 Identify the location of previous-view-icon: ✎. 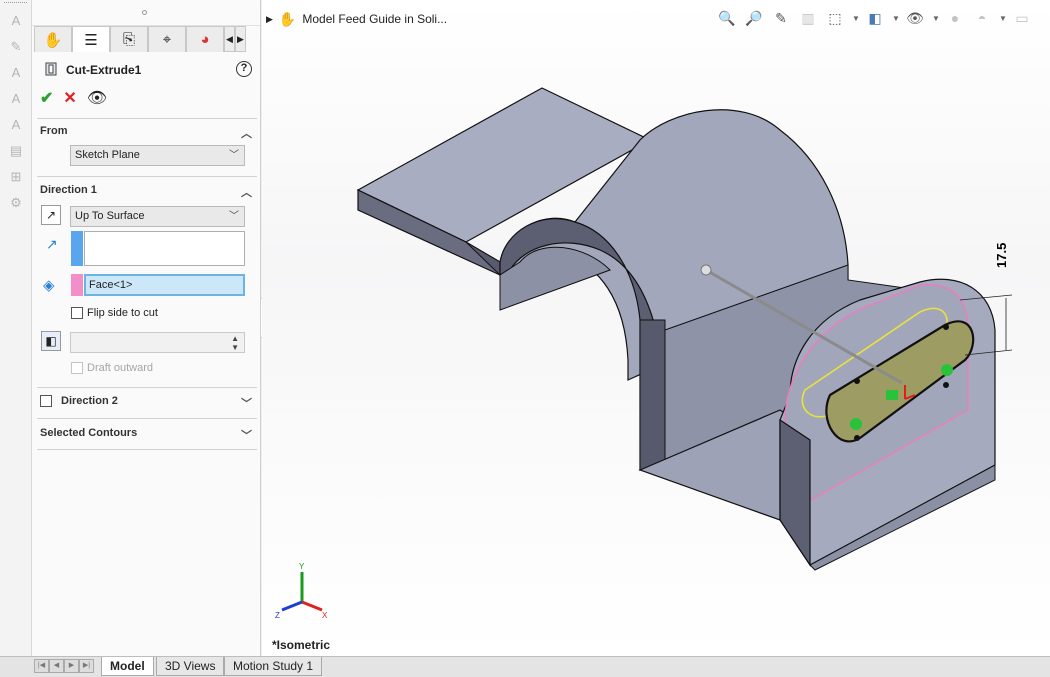
(781, 18).